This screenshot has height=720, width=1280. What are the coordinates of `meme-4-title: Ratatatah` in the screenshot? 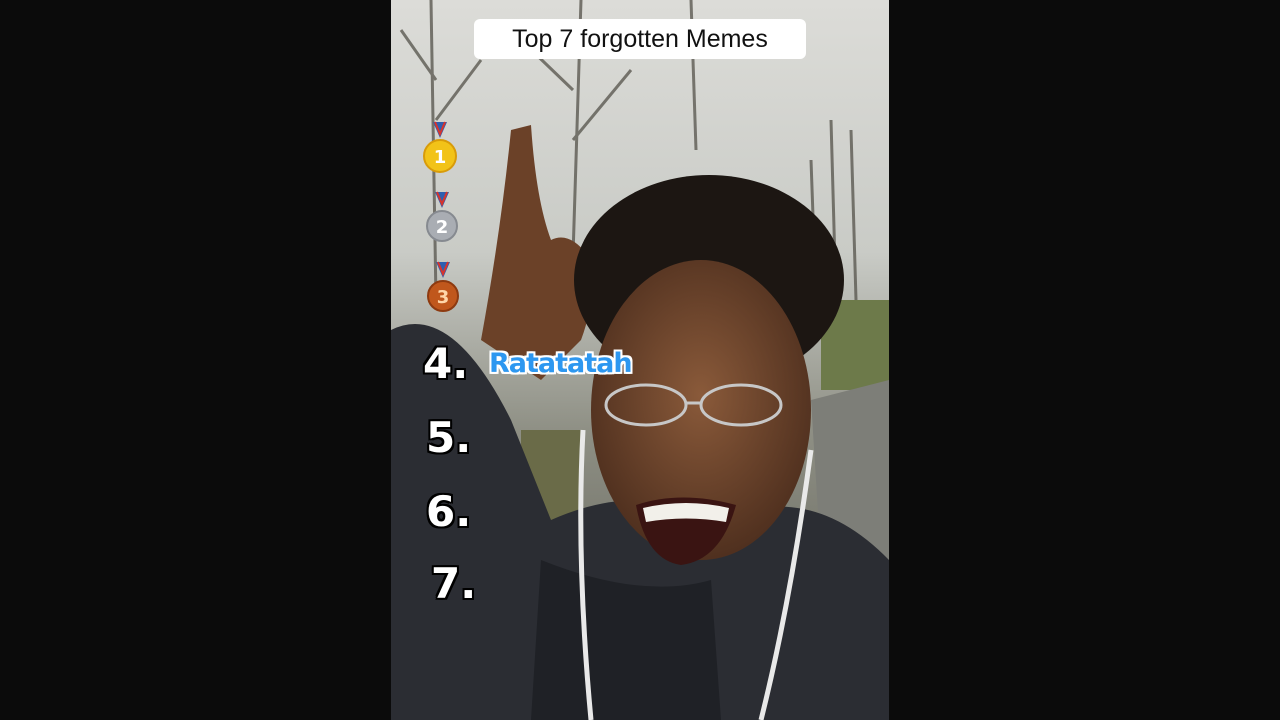 It's located at (561, 363).